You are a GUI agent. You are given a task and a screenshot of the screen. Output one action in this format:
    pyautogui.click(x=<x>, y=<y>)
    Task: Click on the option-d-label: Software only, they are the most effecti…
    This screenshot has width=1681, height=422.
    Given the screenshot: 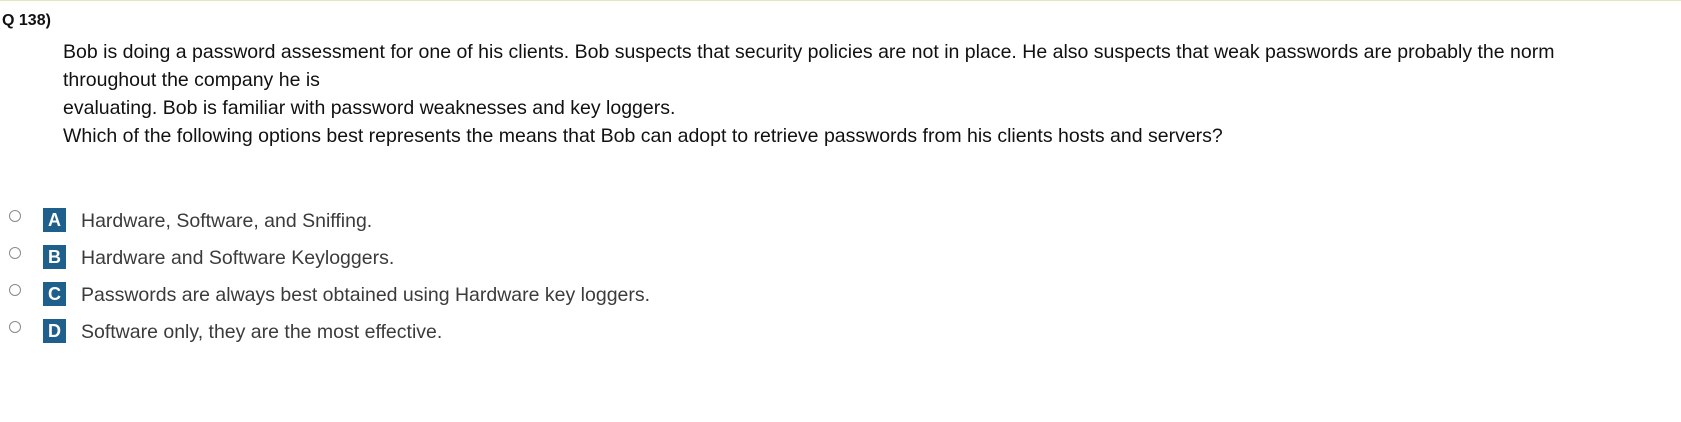 What is the action you would take?
    pyautogui.click(x=261, y=332)
    